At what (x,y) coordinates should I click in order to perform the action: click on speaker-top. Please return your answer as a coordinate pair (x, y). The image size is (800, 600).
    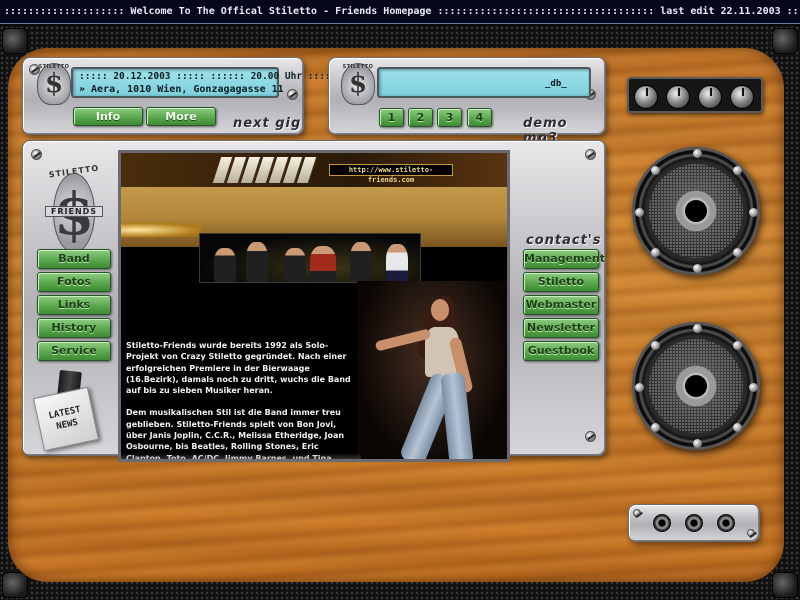
    Looking at the image, I should click on (696, 211).